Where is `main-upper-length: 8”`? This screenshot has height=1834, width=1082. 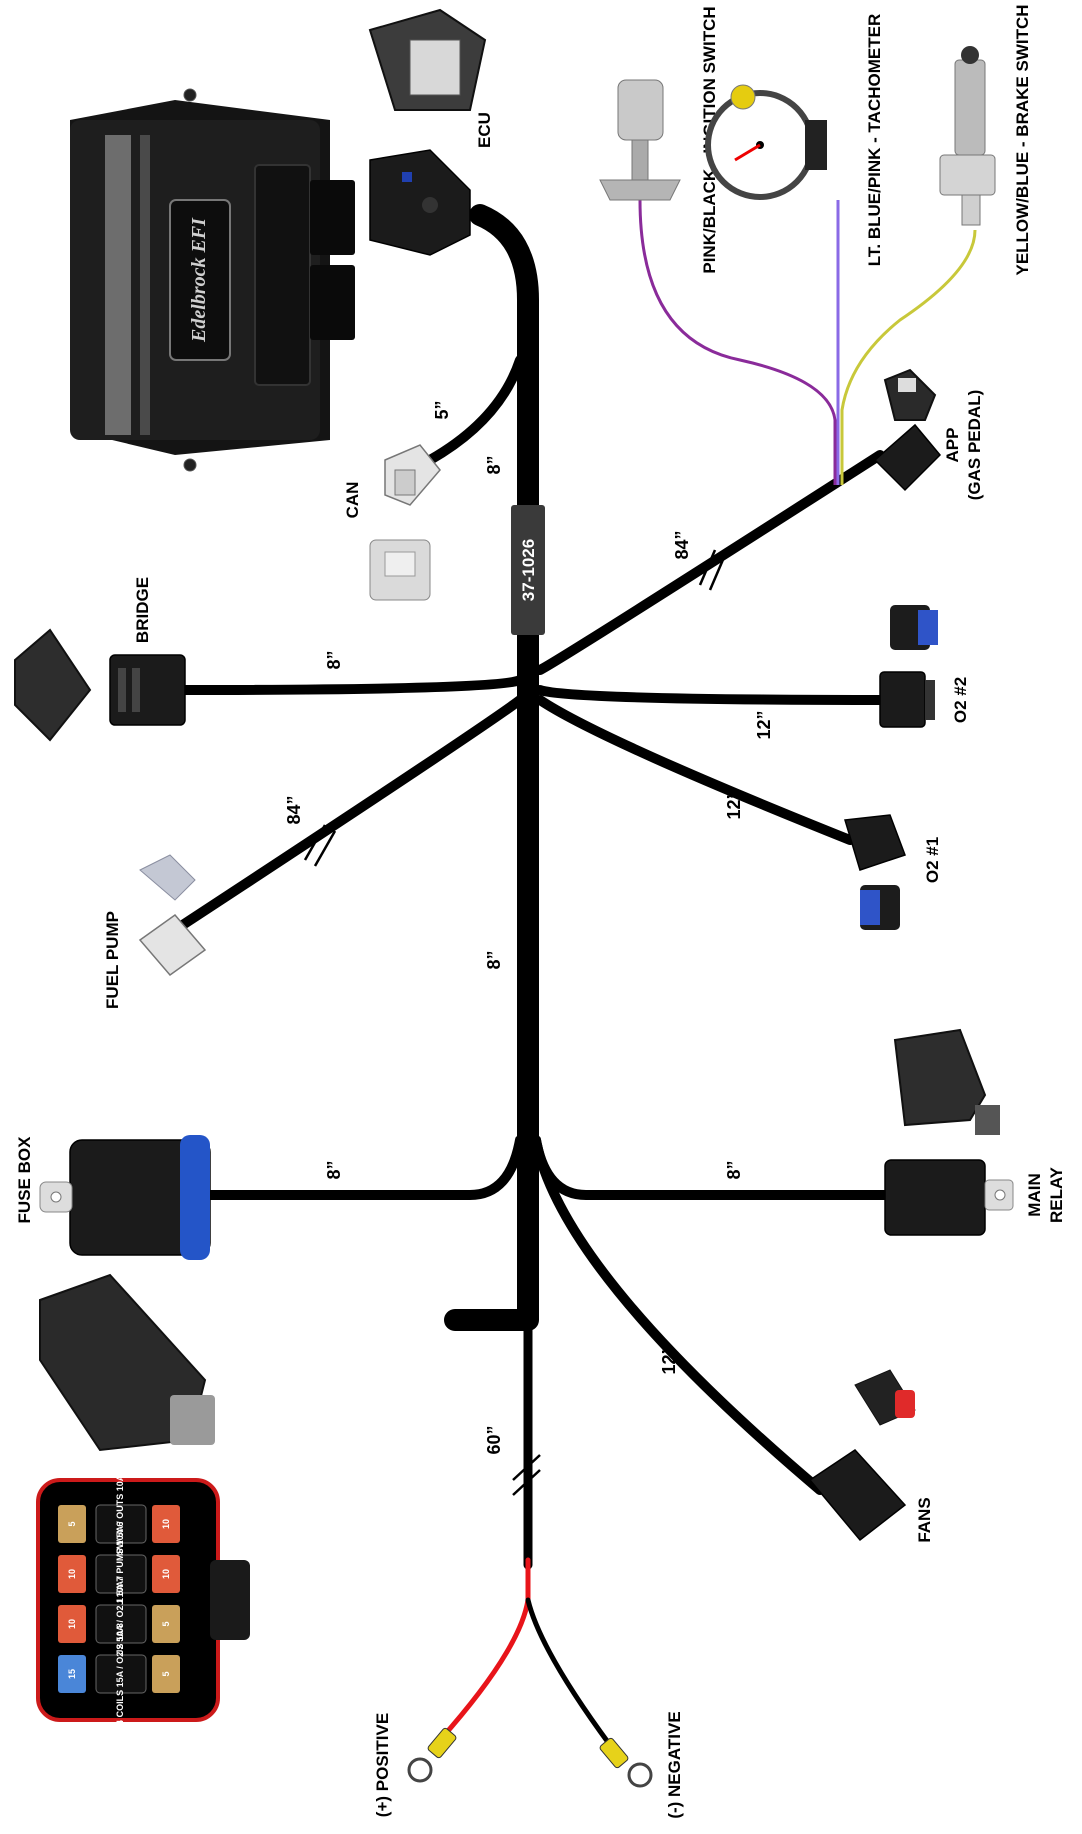 main-upper-length: 8” is located at coordinates (494, 464).